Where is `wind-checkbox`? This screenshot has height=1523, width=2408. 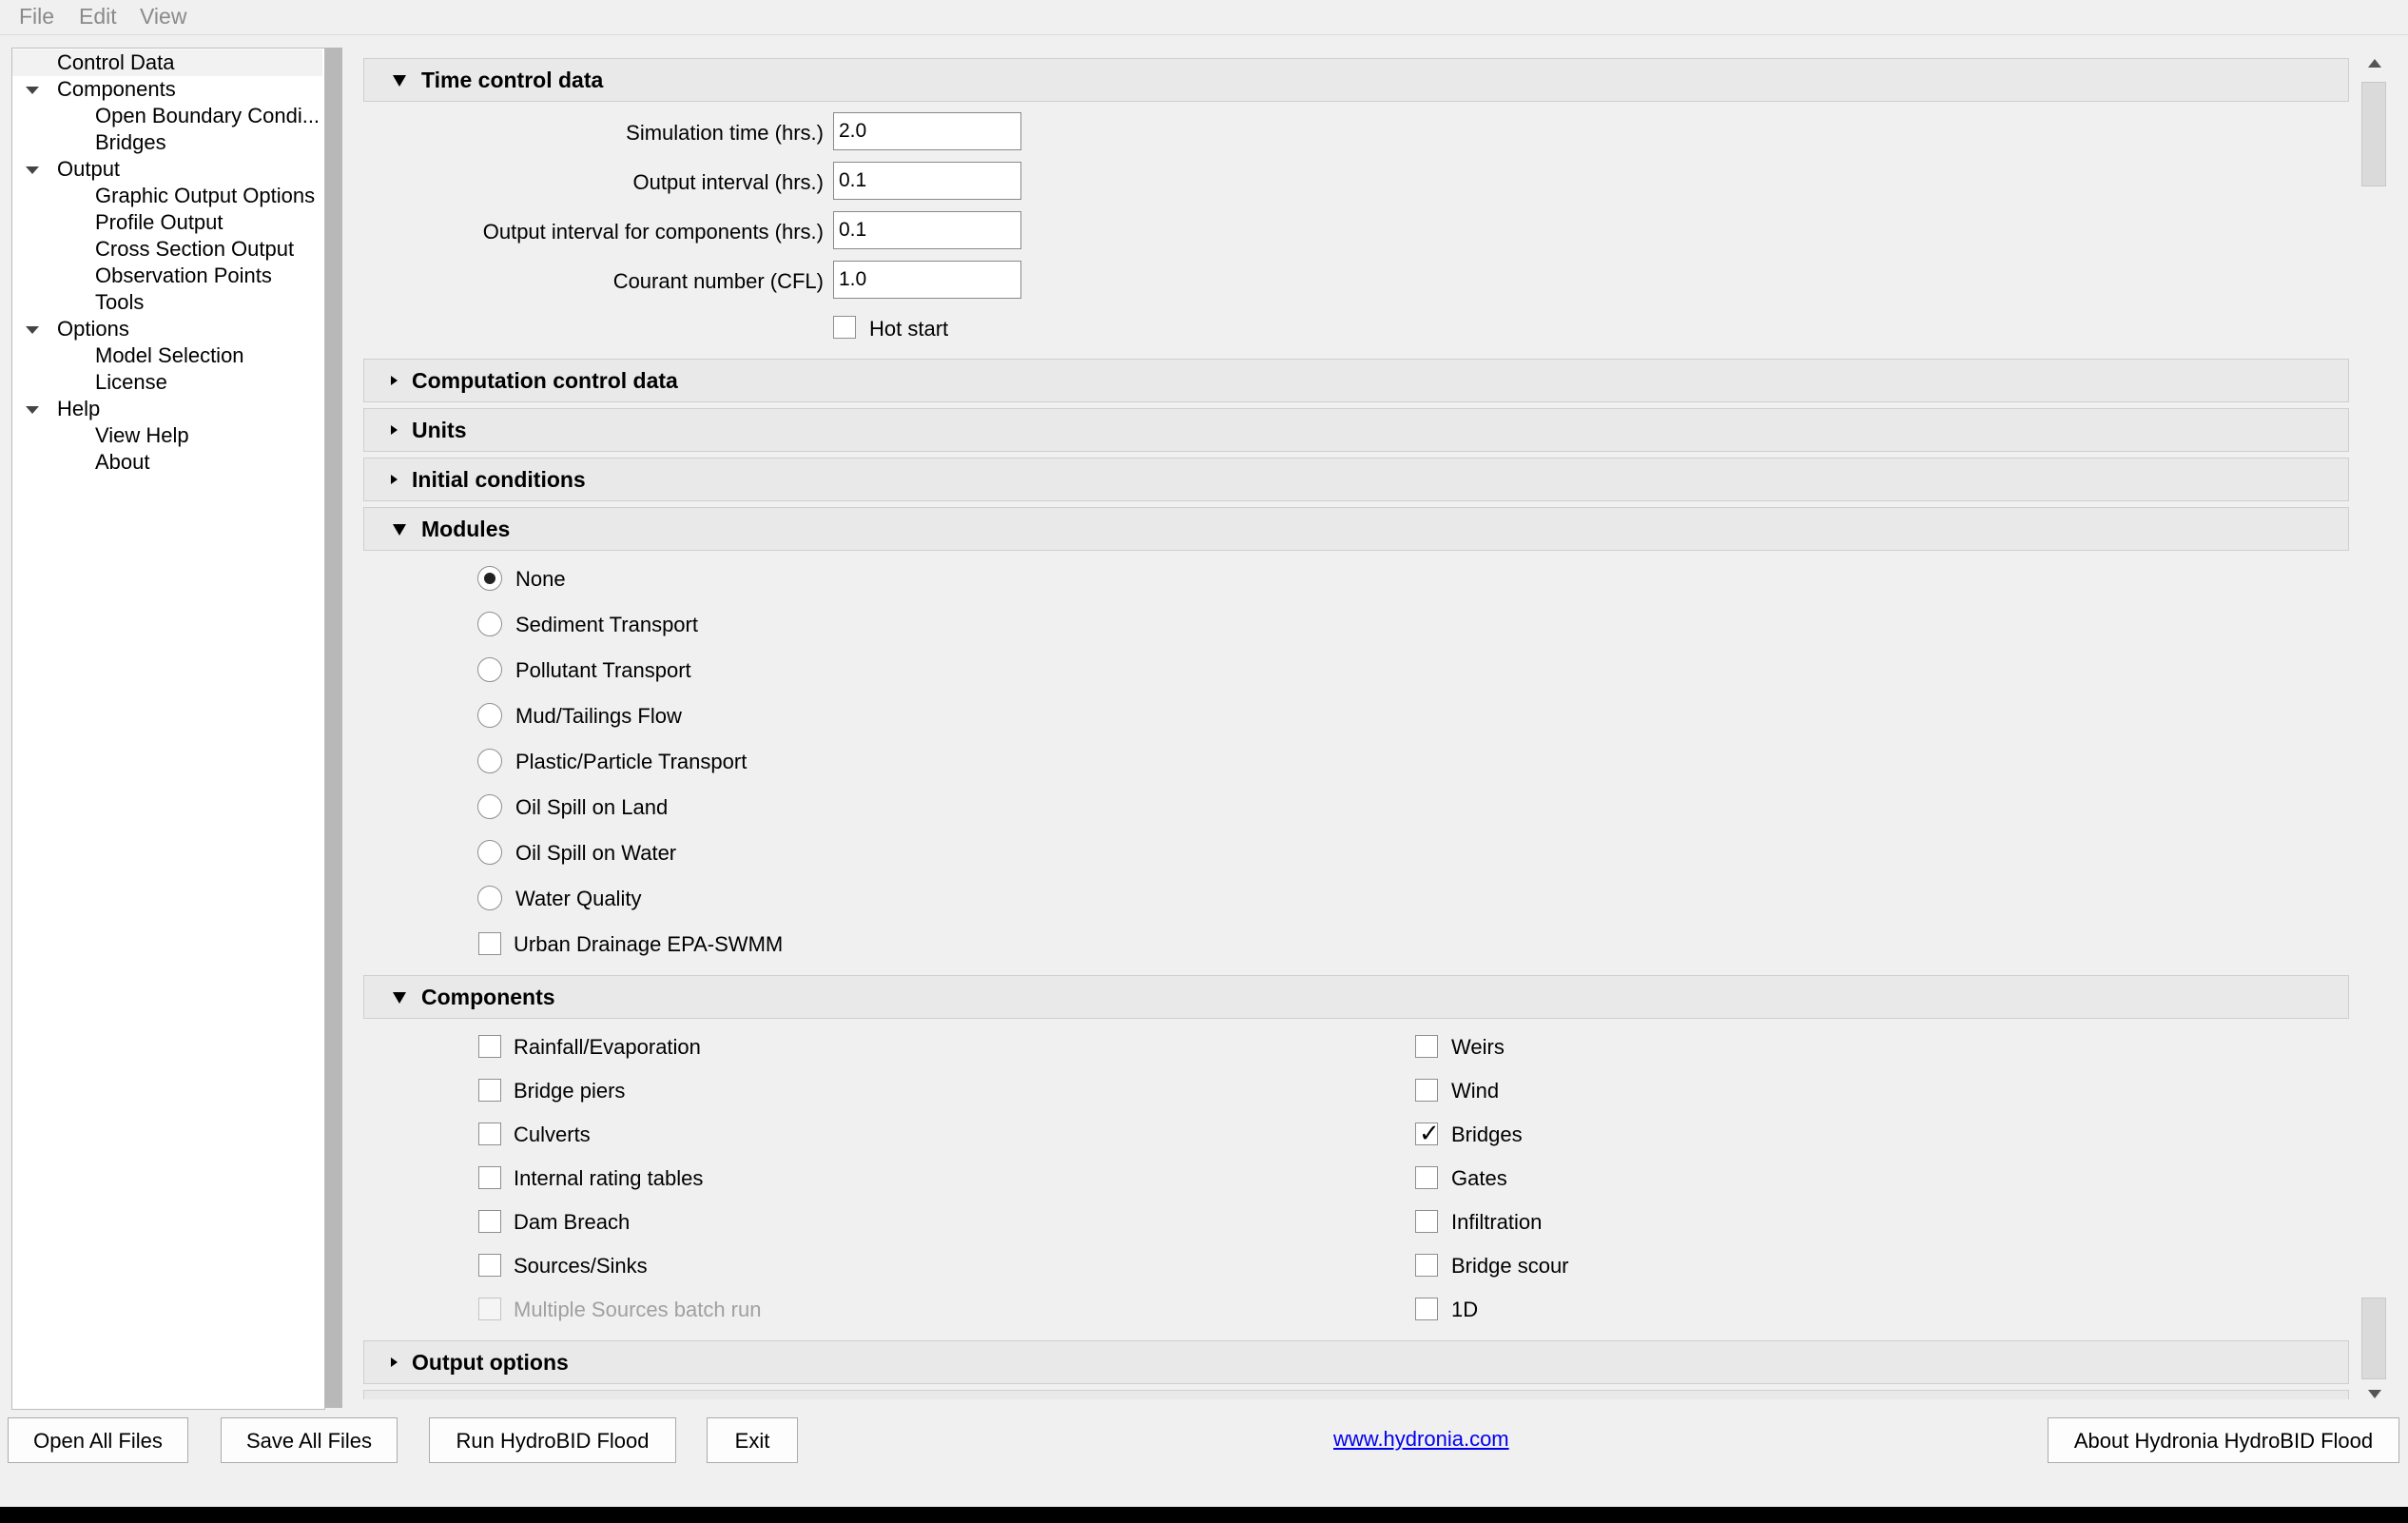
wind-checkbox is located at coordinates (1426, 1090).